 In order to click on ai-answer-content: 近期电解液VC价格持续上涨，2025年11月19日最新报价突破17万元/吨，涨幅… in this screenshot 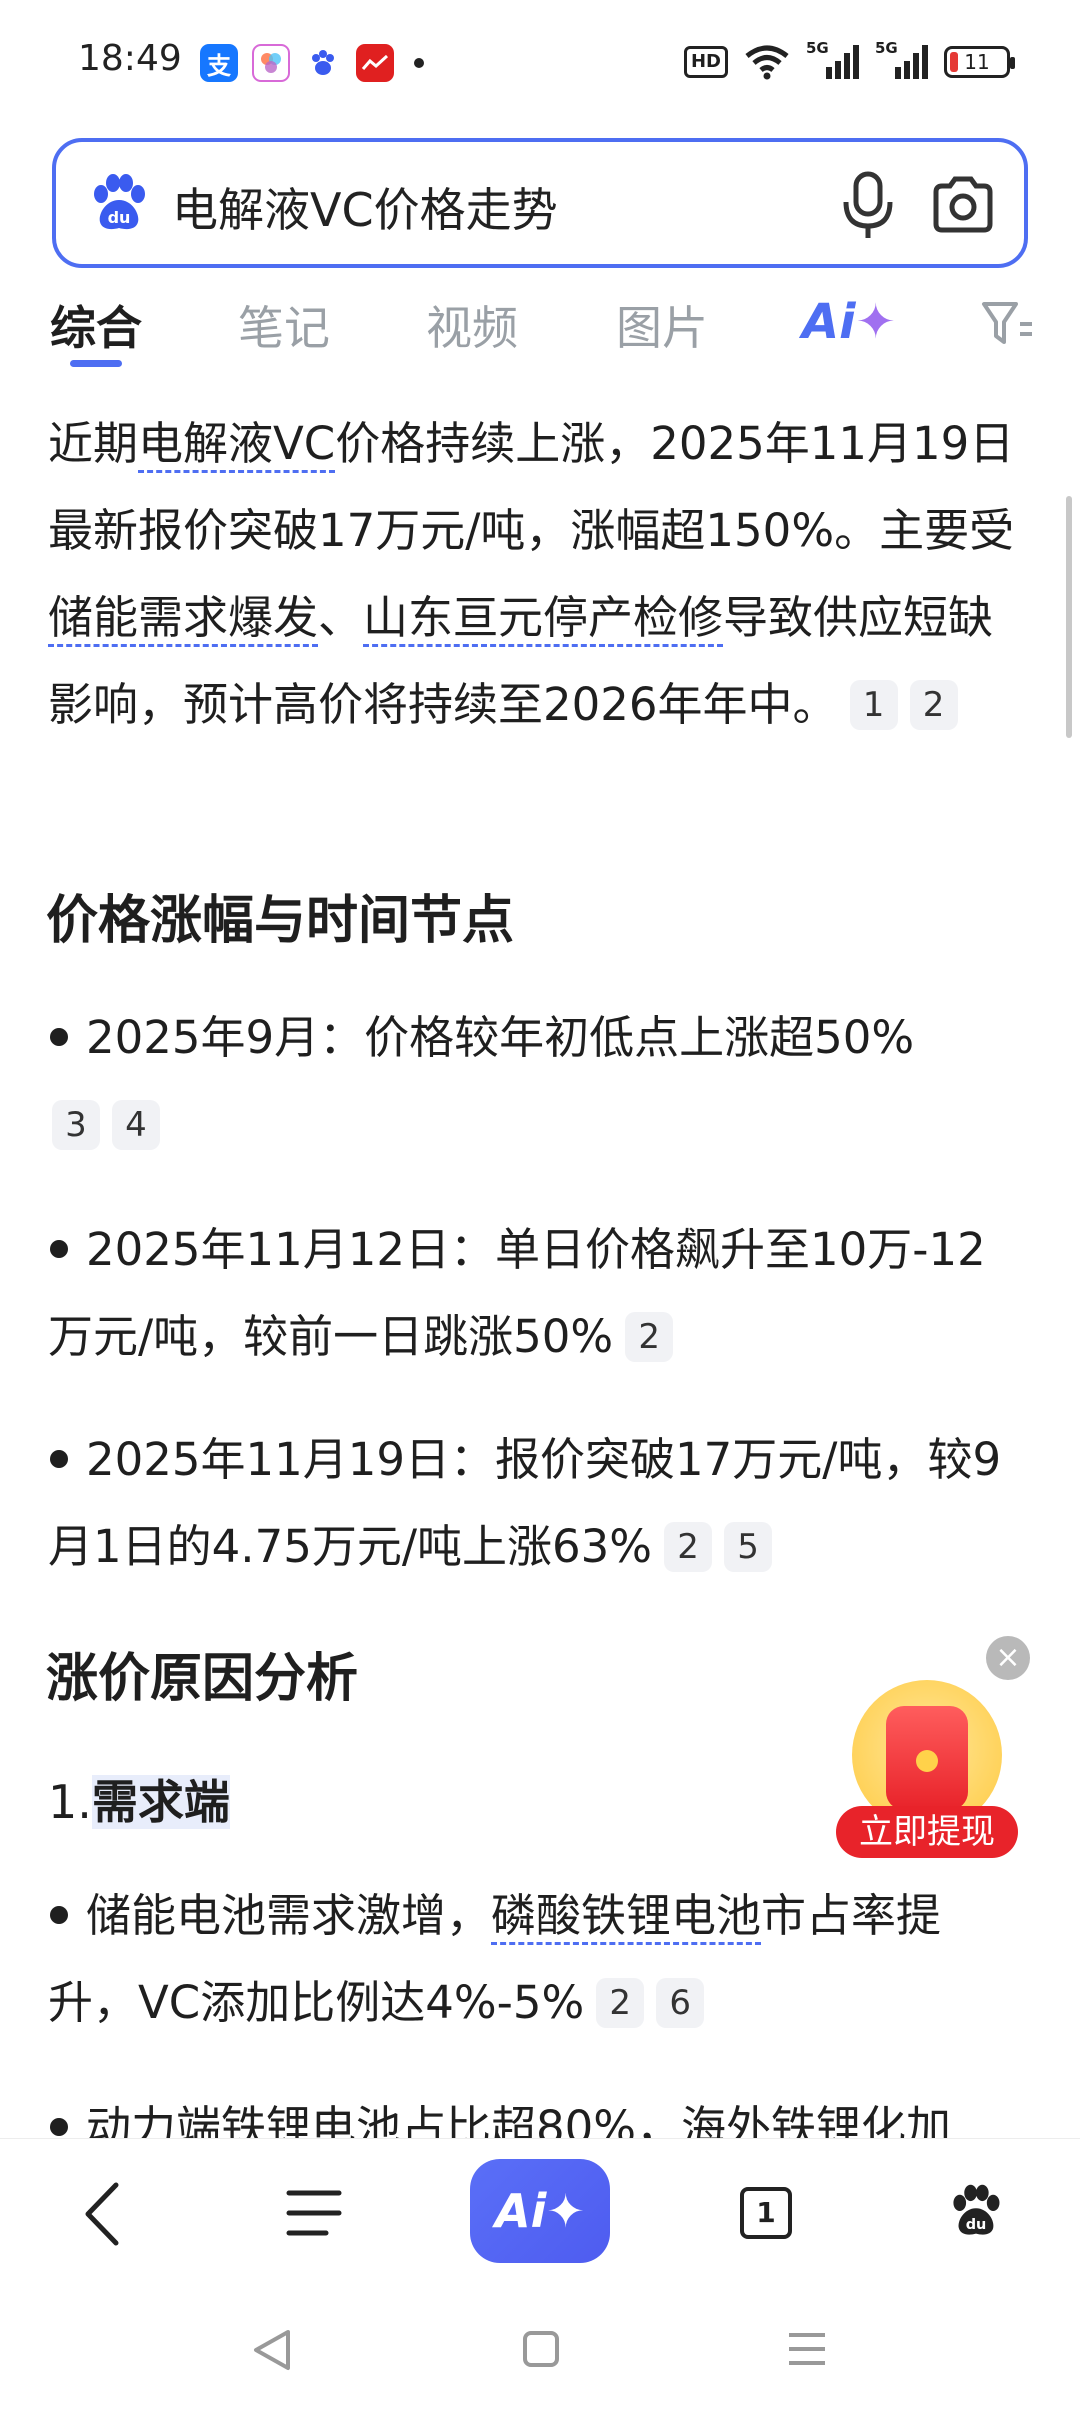, I will do `click(543, 574)`.